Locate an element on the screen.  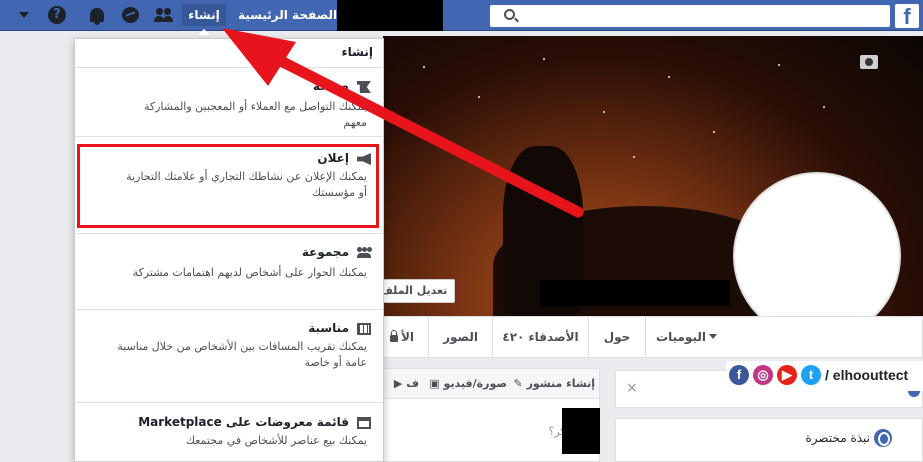
calendar-icon is located at coordinates (364, 329).